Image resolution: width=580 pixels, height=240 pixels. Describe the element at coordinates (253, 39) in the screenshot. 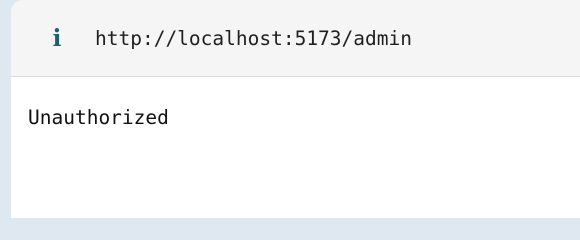

I see `url-text: http://localhost:5173/admin` at that location.